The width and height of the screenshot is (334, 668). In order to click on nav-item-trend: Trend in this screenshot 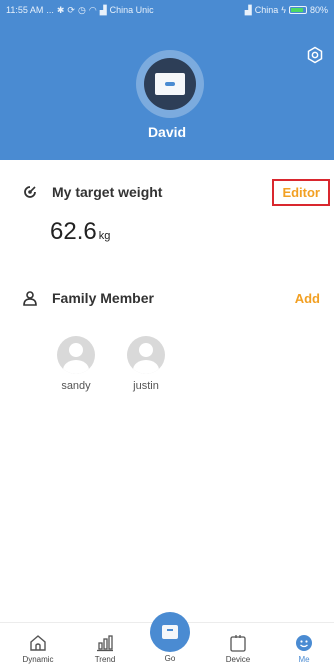, I will do `click(105, 648)`.